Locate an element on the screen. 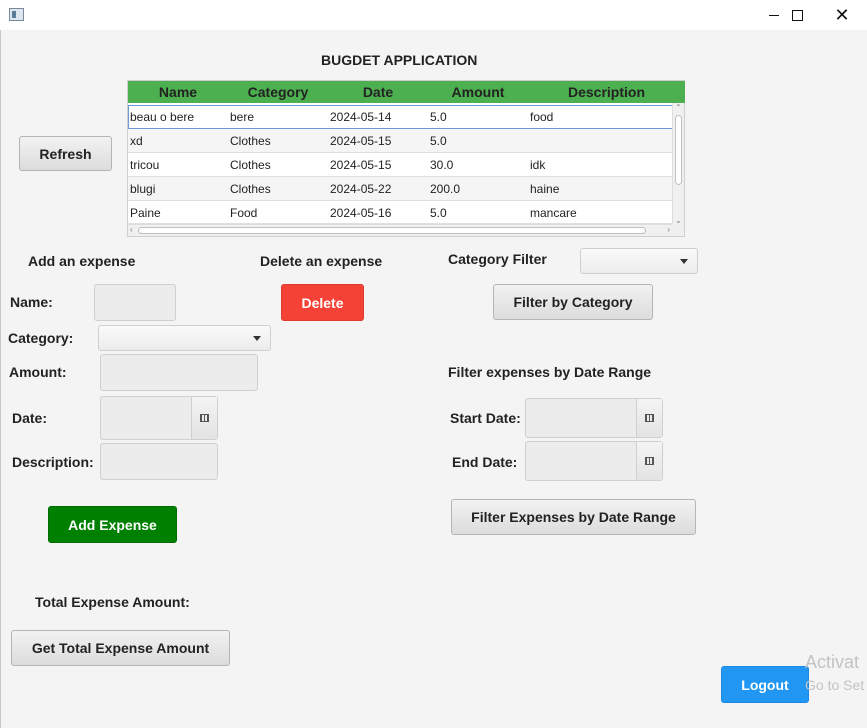 The width and height of the screenshot is (867, 728). end-date-picker is located at coordinates (594, 461).